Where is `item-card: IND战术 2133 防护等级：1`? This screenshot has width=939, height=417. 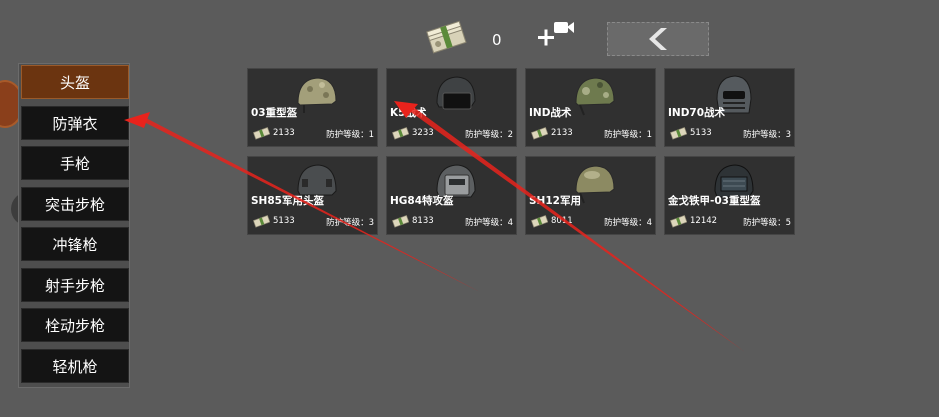
item-card: IND战术 2133 防护等级：1 is located at coordinates (590, 107).